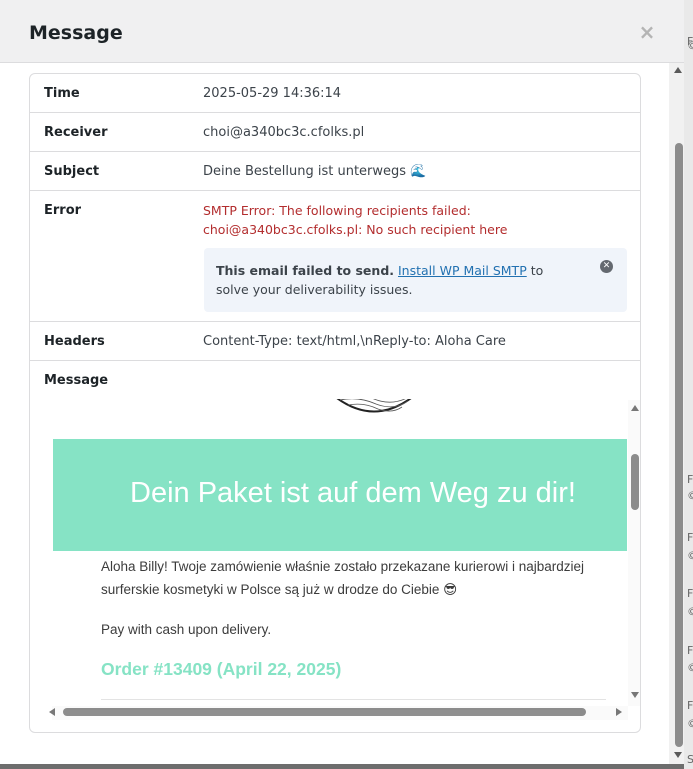 Image resolution: width=693 pixels, height=769 pixels. Describe the element at coordinates (690, 760) in the screenshot. I see `background-text-fragment: Sh` at that location.